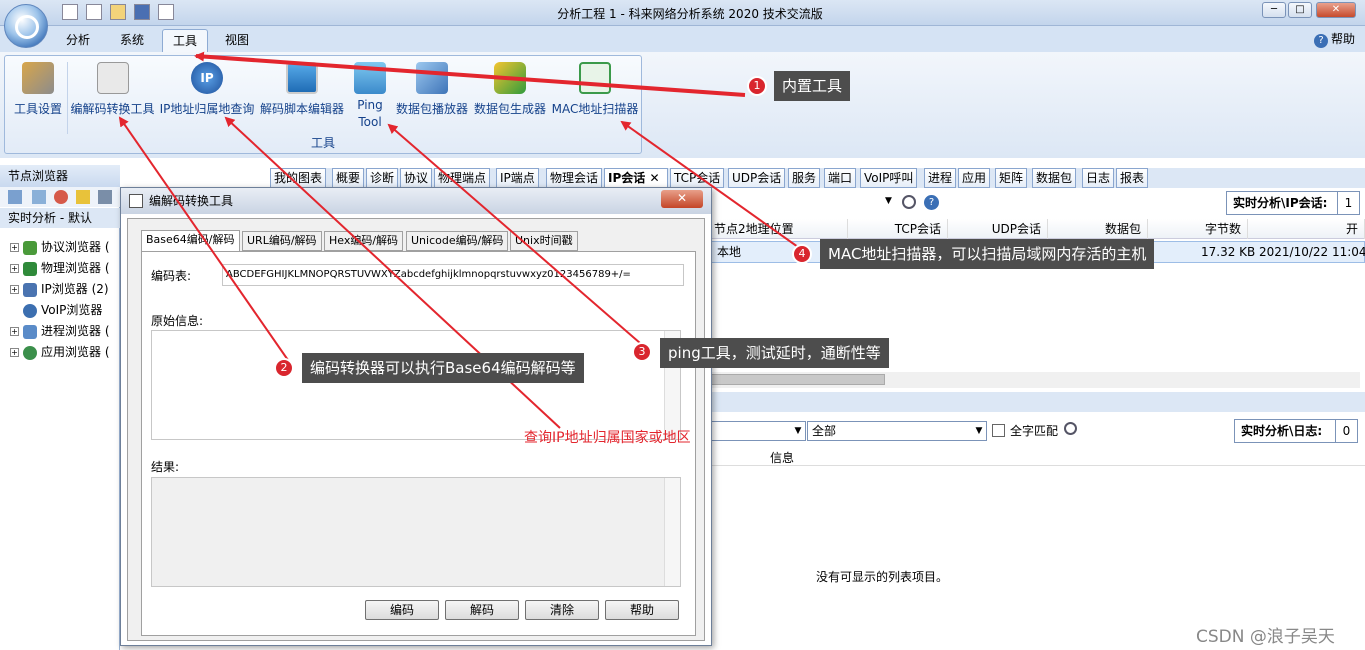 This screenshot has height=650, width=1365. I want to click on tab-apps: 应用, so click(974, 178).